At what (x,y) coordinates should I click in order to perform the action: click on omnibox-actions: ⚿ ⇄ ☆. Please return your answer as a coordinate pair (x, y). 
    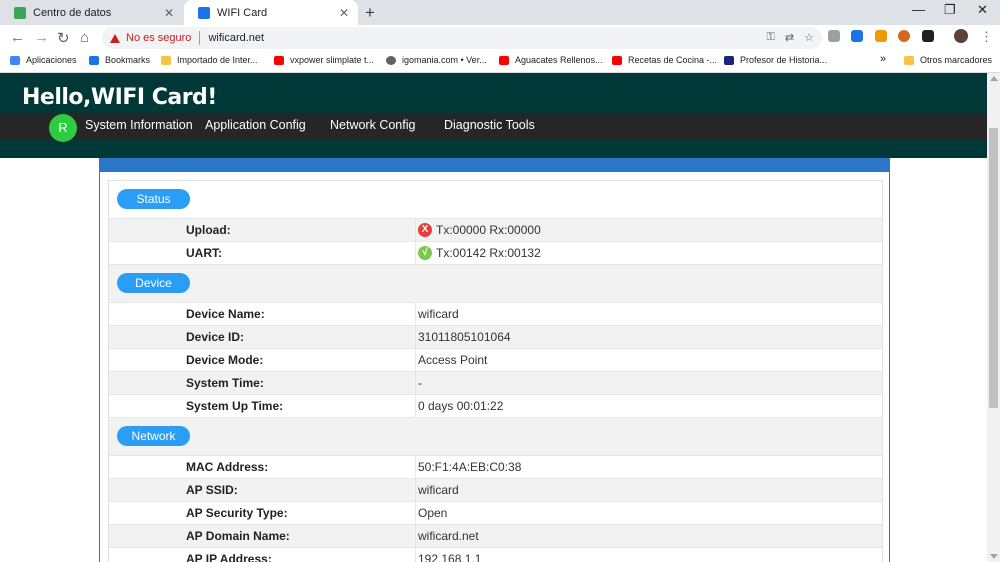
    Looking at the image, I should click on (790, 37).